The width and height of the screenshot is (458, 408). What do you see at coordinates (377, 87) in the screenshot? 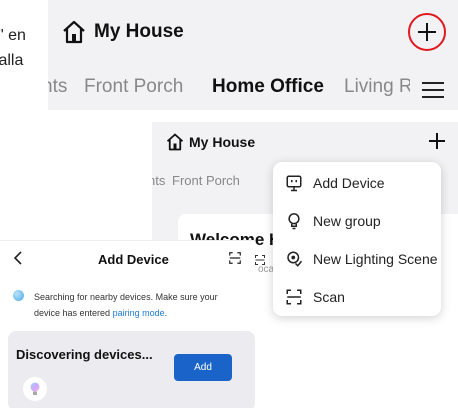
I see `tab-living-room: Living Ro` at bounding box center [377, 87].